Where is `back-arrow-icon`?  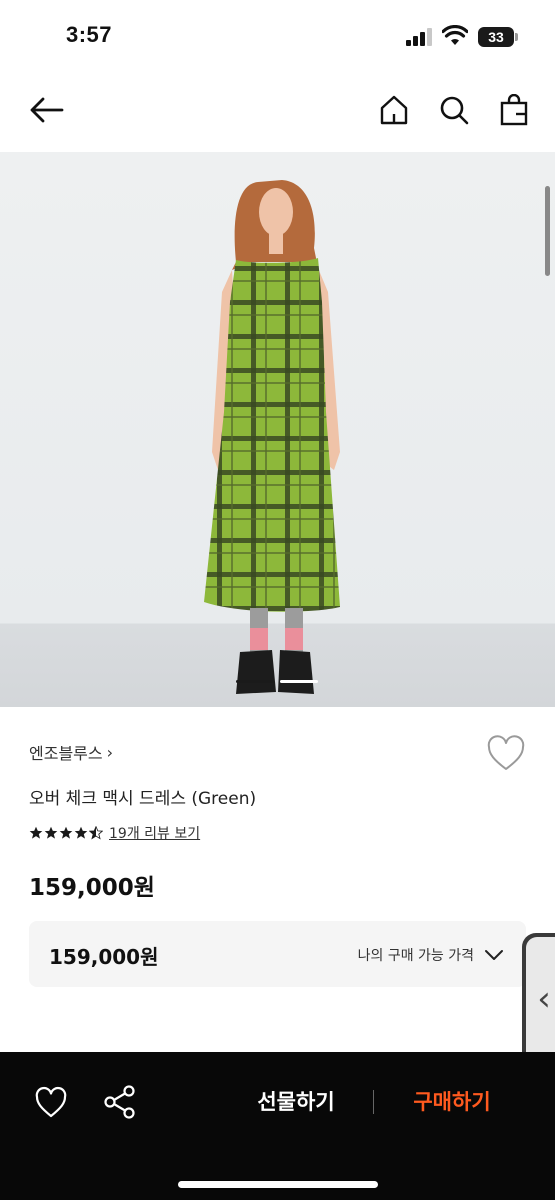
back-arrow-icon is located at coordinates (47, 110).